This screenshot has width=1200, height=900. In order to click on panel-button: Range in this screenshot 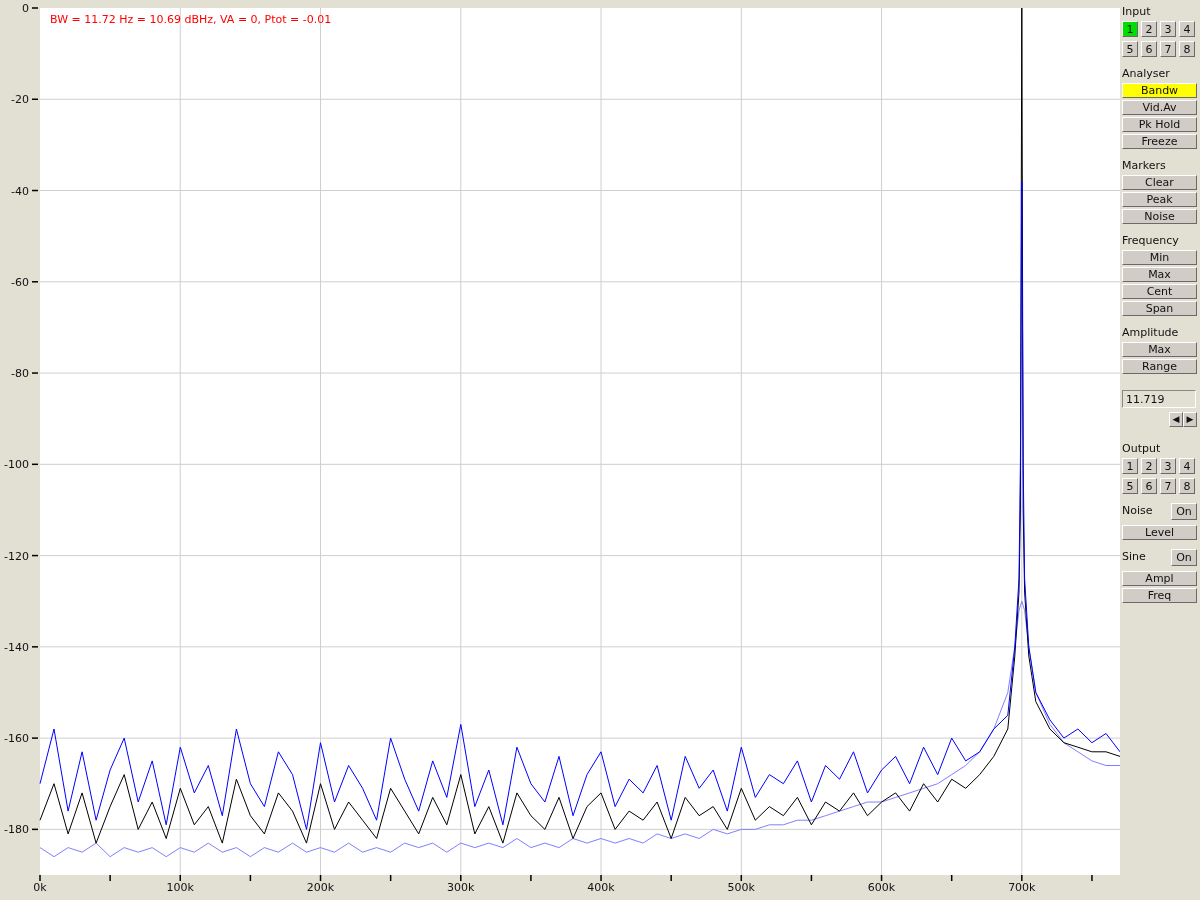, I will do `click(1159, 366)`.